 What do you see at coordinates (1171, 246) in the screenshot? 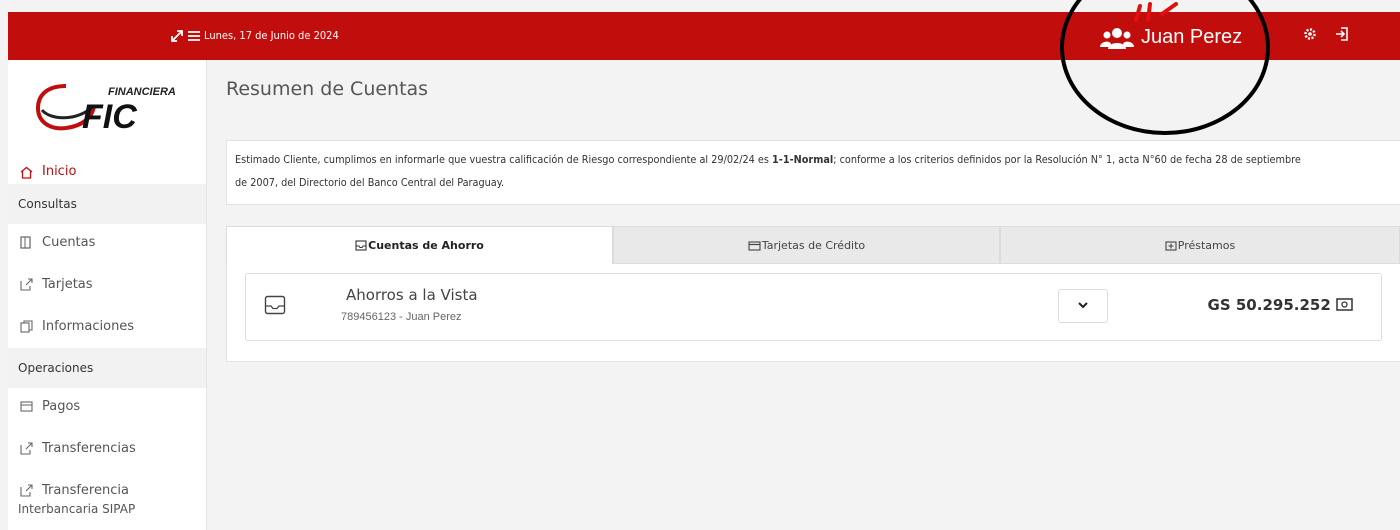
I see `loan-icon` at bounding box center [1171, 246].